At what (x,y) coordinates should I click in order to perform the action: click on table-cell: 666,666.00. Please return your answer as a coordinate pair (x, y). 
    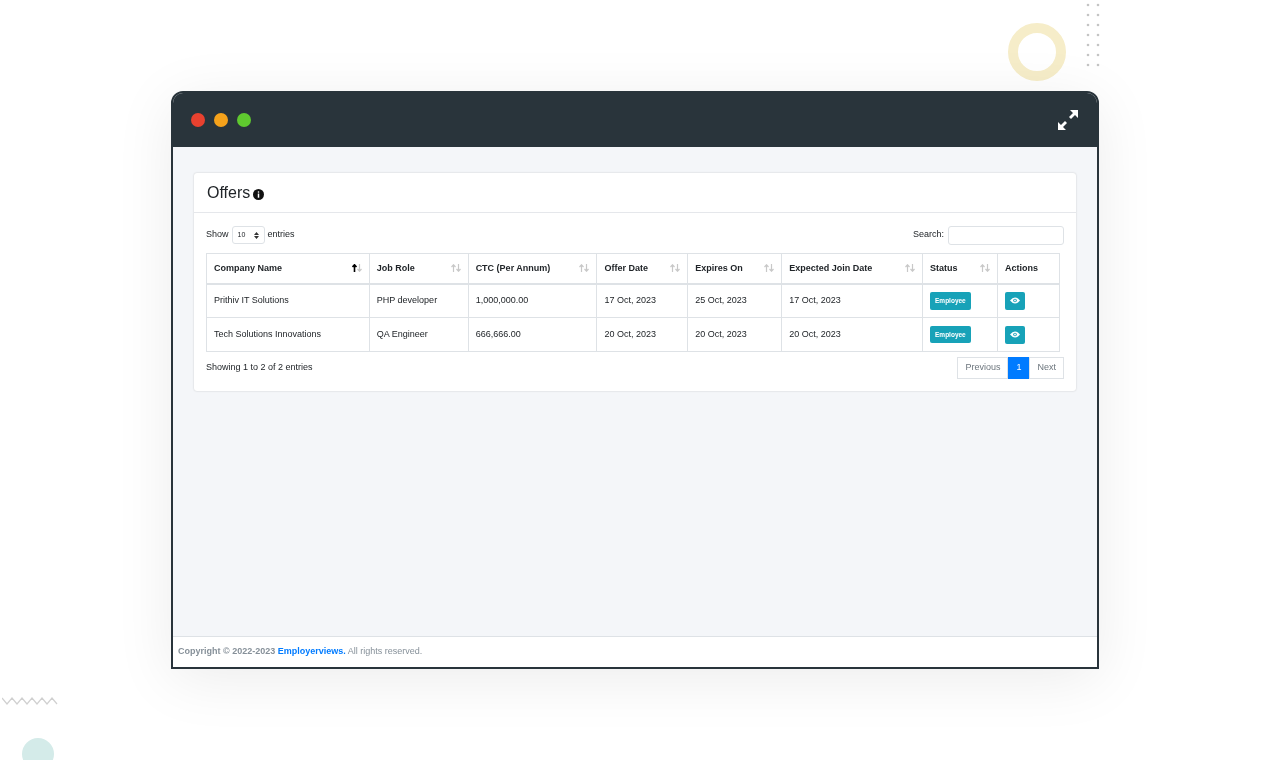
    Looking at the image, I should click on (532, 334).